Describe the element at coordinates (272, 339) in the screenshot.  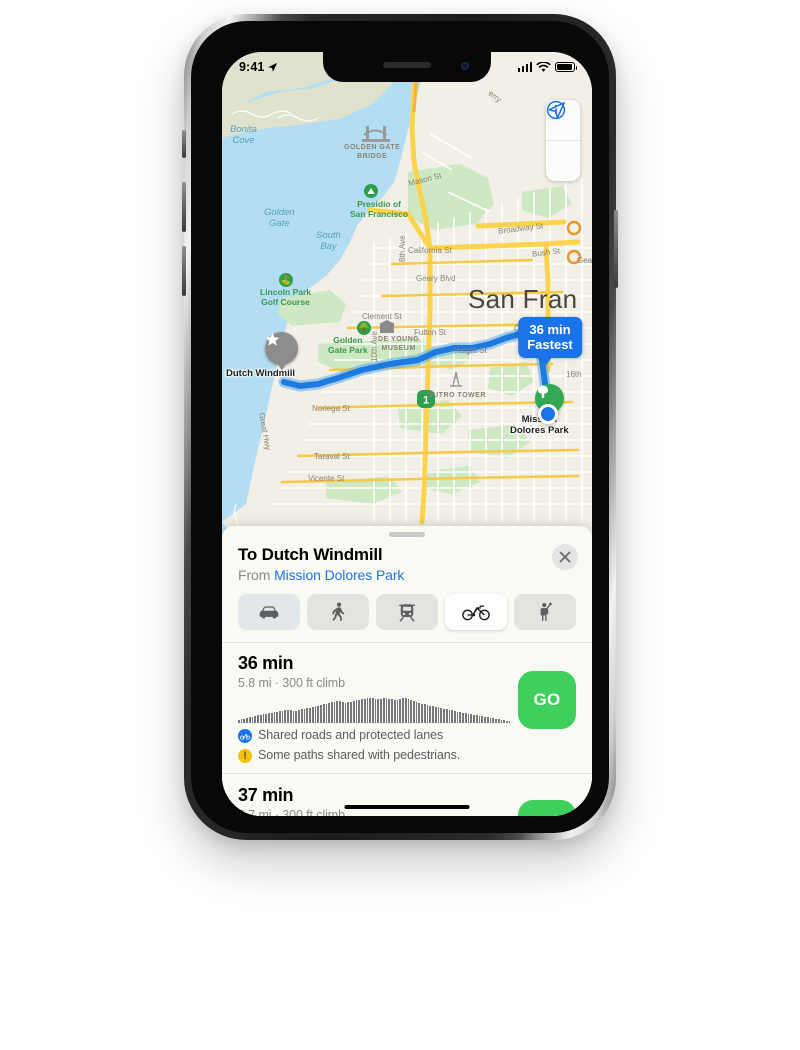
I see `star-glyph-icon` at that location.